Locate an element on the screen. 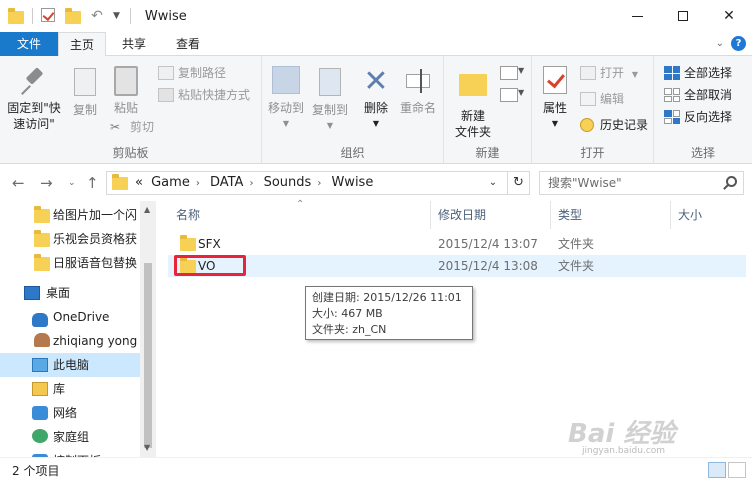 This screenshot has width=752, height=483. breadcrumb-data: DATA is located at coordinates (227, 182).